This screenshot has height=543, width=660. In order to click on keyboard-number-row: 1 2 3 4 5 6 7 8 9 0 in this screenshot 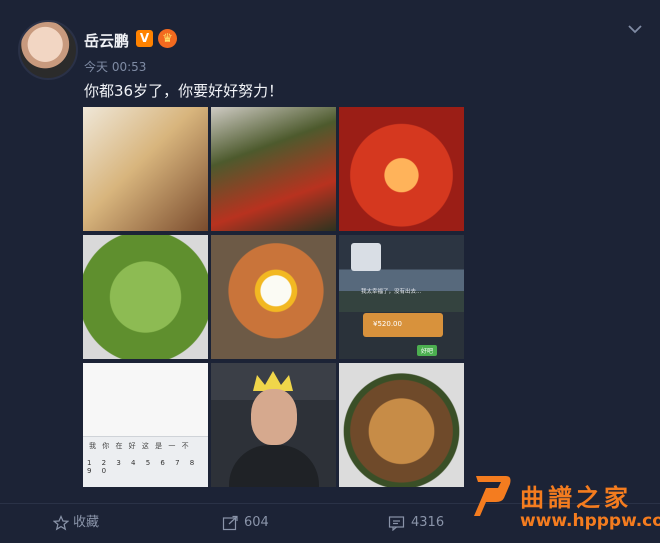, I will do `click(143, 467)`.